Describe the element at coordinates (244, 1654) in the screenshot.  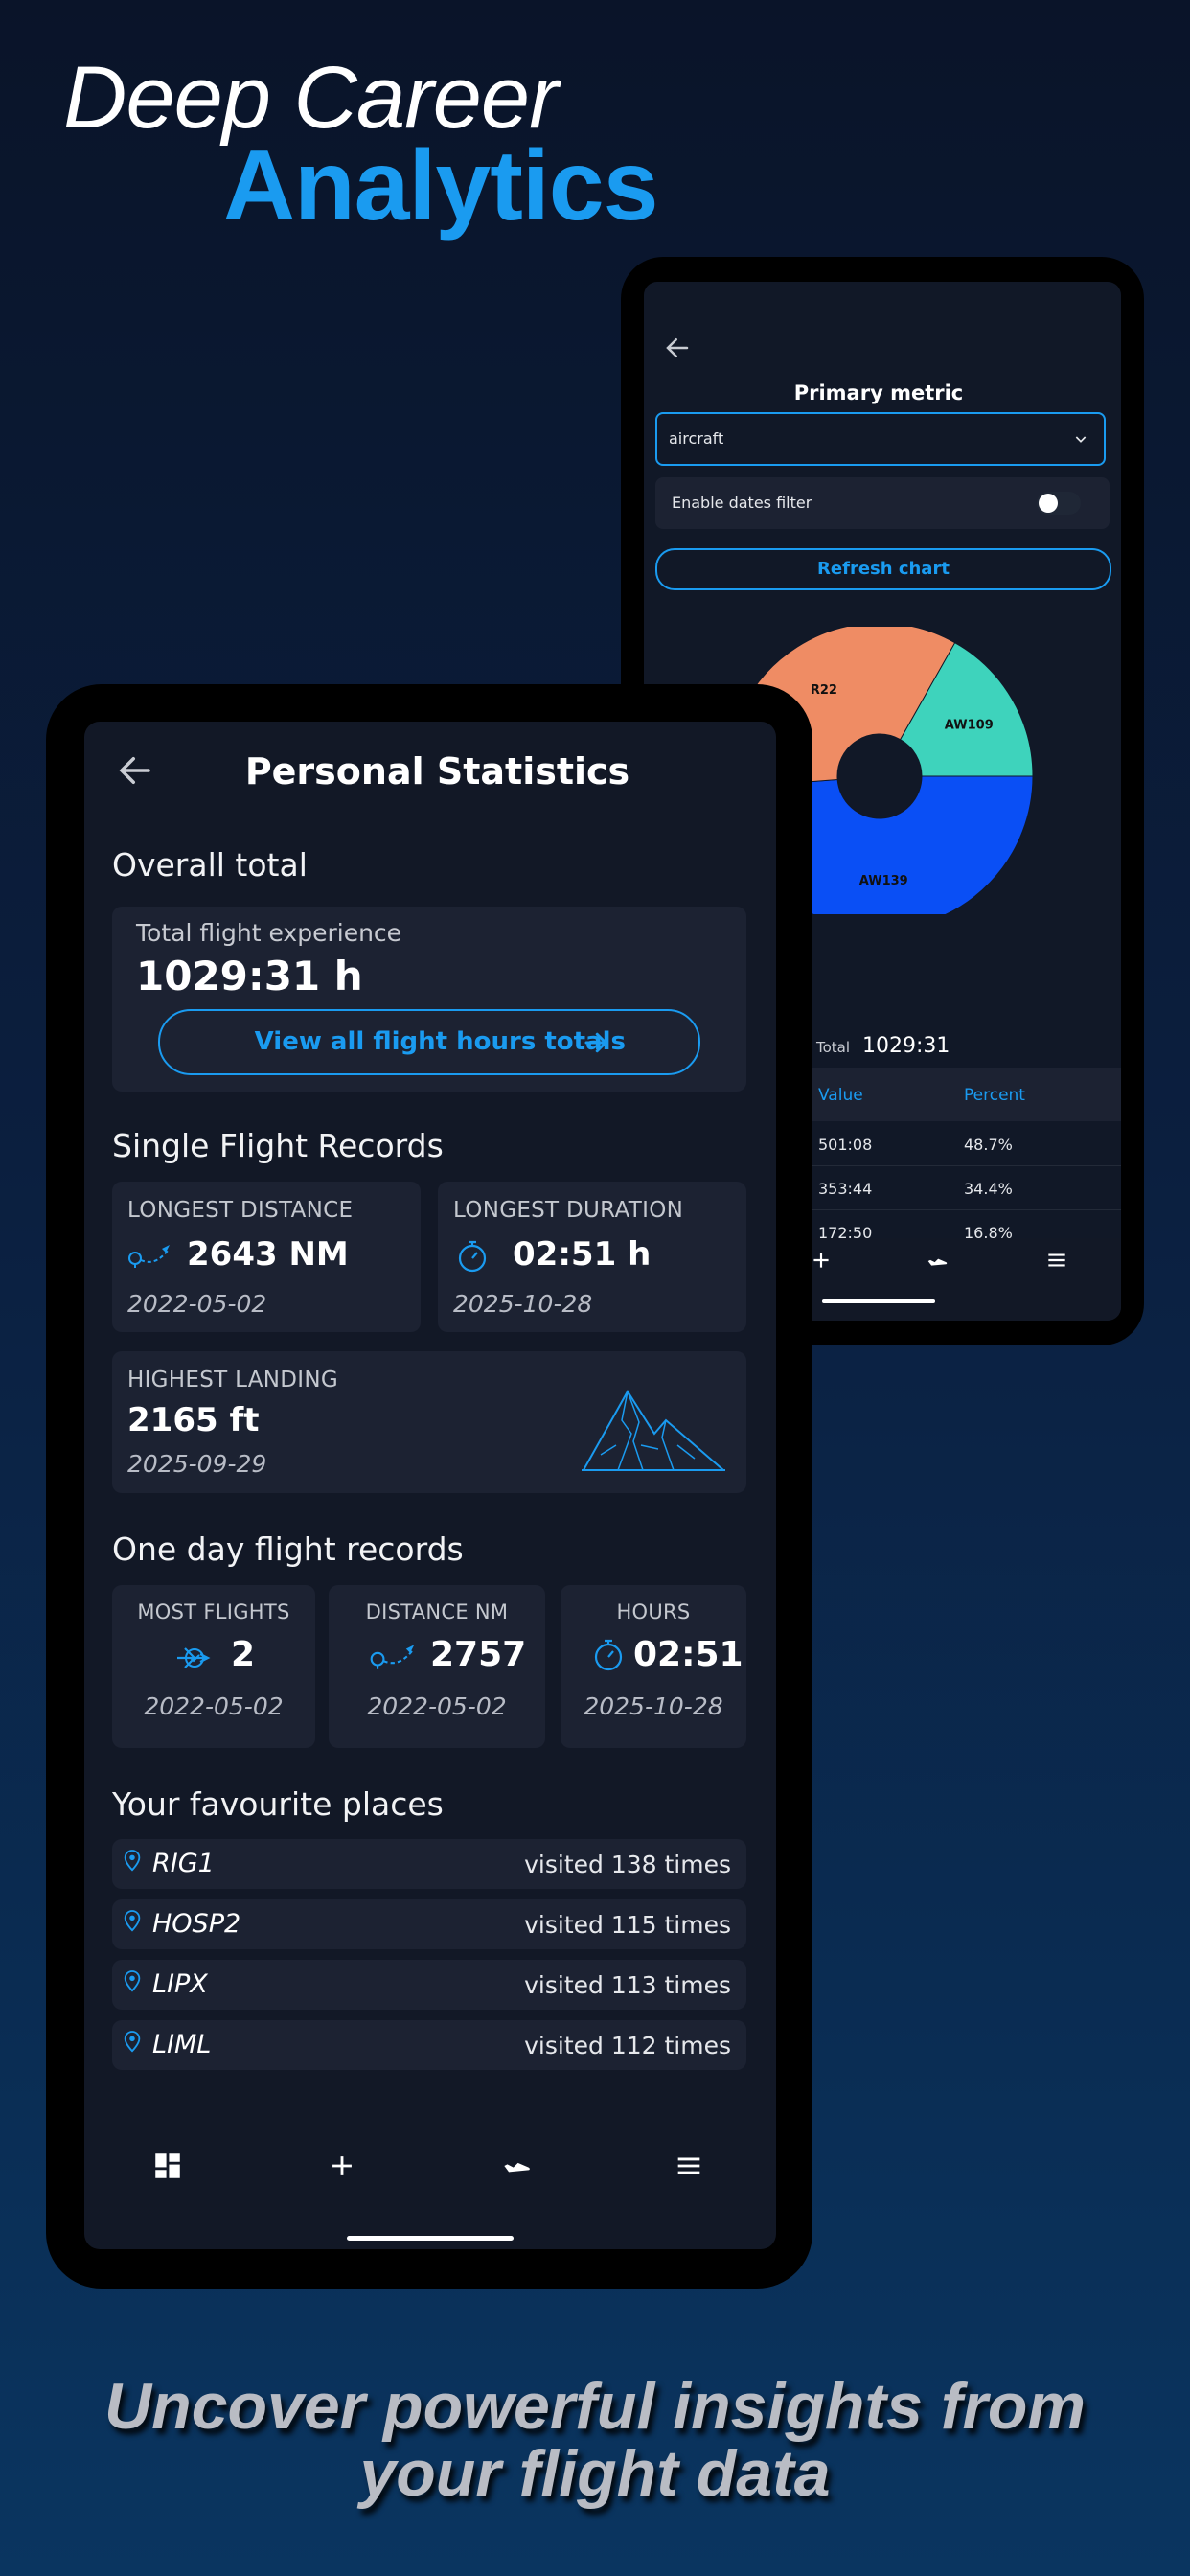
I see `most-flights-value: 2` at that location.